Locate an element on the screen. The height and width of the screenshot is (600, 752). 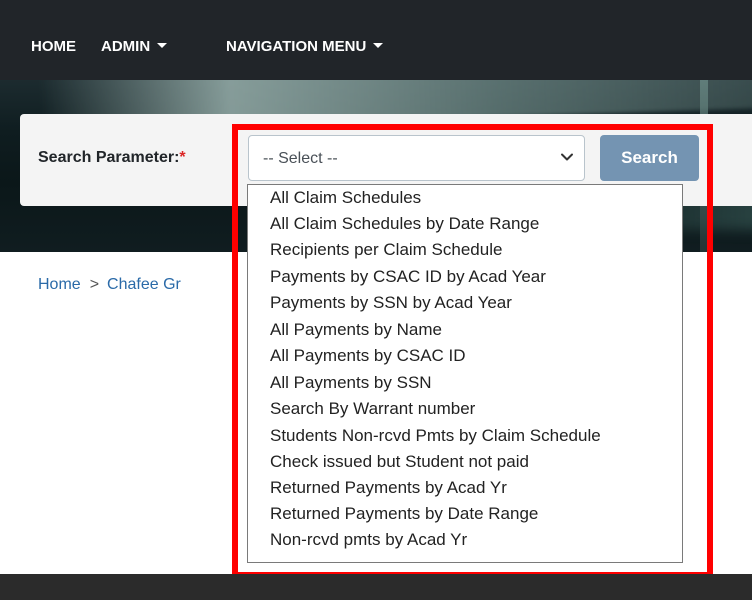
top-navbar: HOME ADMIN NAVIGATION MENU is located at coordinates (376, 40).